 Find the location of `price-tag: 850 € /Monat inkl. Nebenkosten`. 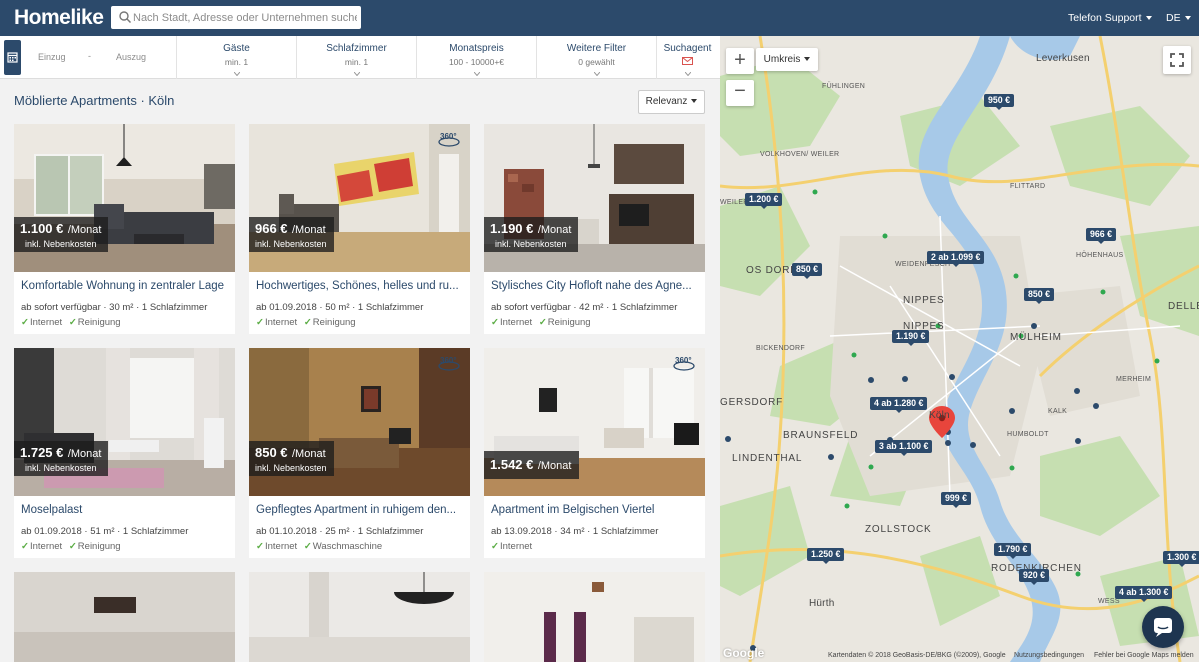

price-tag: 850 € /Monat inkl. Nebenkosten is located at coordinates (291, 458).